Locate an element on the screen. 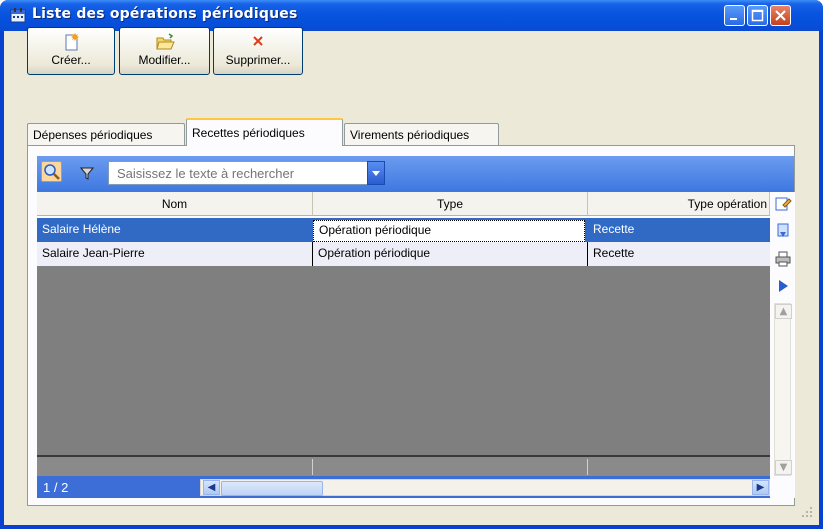 The width and height of the screenshot is (823, 529). play-icon is located at coordinates (783, 286).